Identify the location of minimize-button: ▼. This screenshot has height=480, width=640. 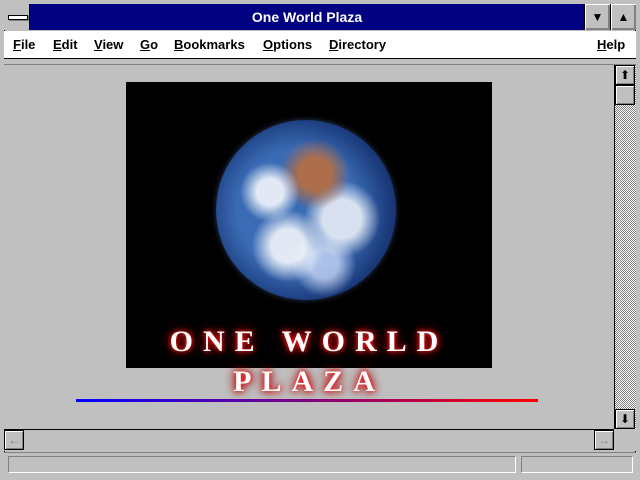
(597, 17).